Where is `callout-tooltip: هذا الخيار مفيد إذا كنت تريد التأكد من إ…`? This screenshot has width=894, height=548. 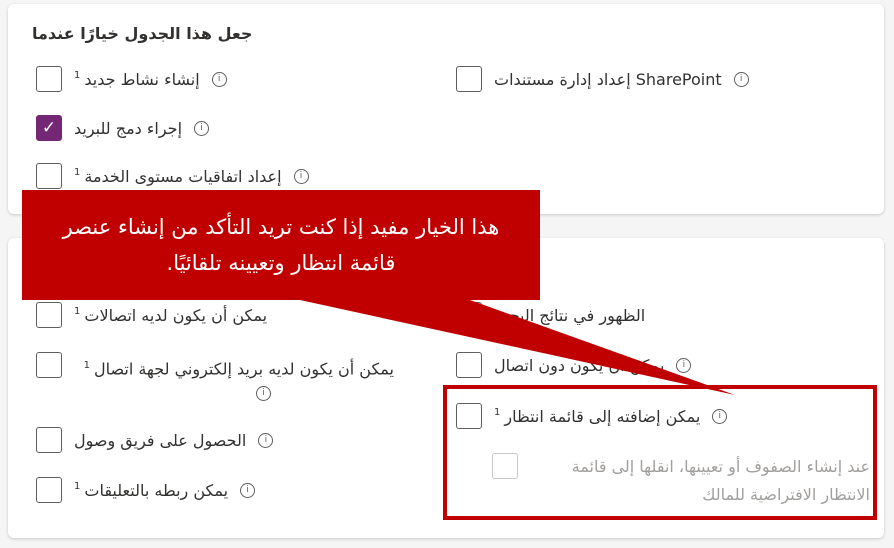
callout-tooltip: هذا الخيار مفيد إذا كنت تريد التأكد من إ… is located at coordinates (281, 245).